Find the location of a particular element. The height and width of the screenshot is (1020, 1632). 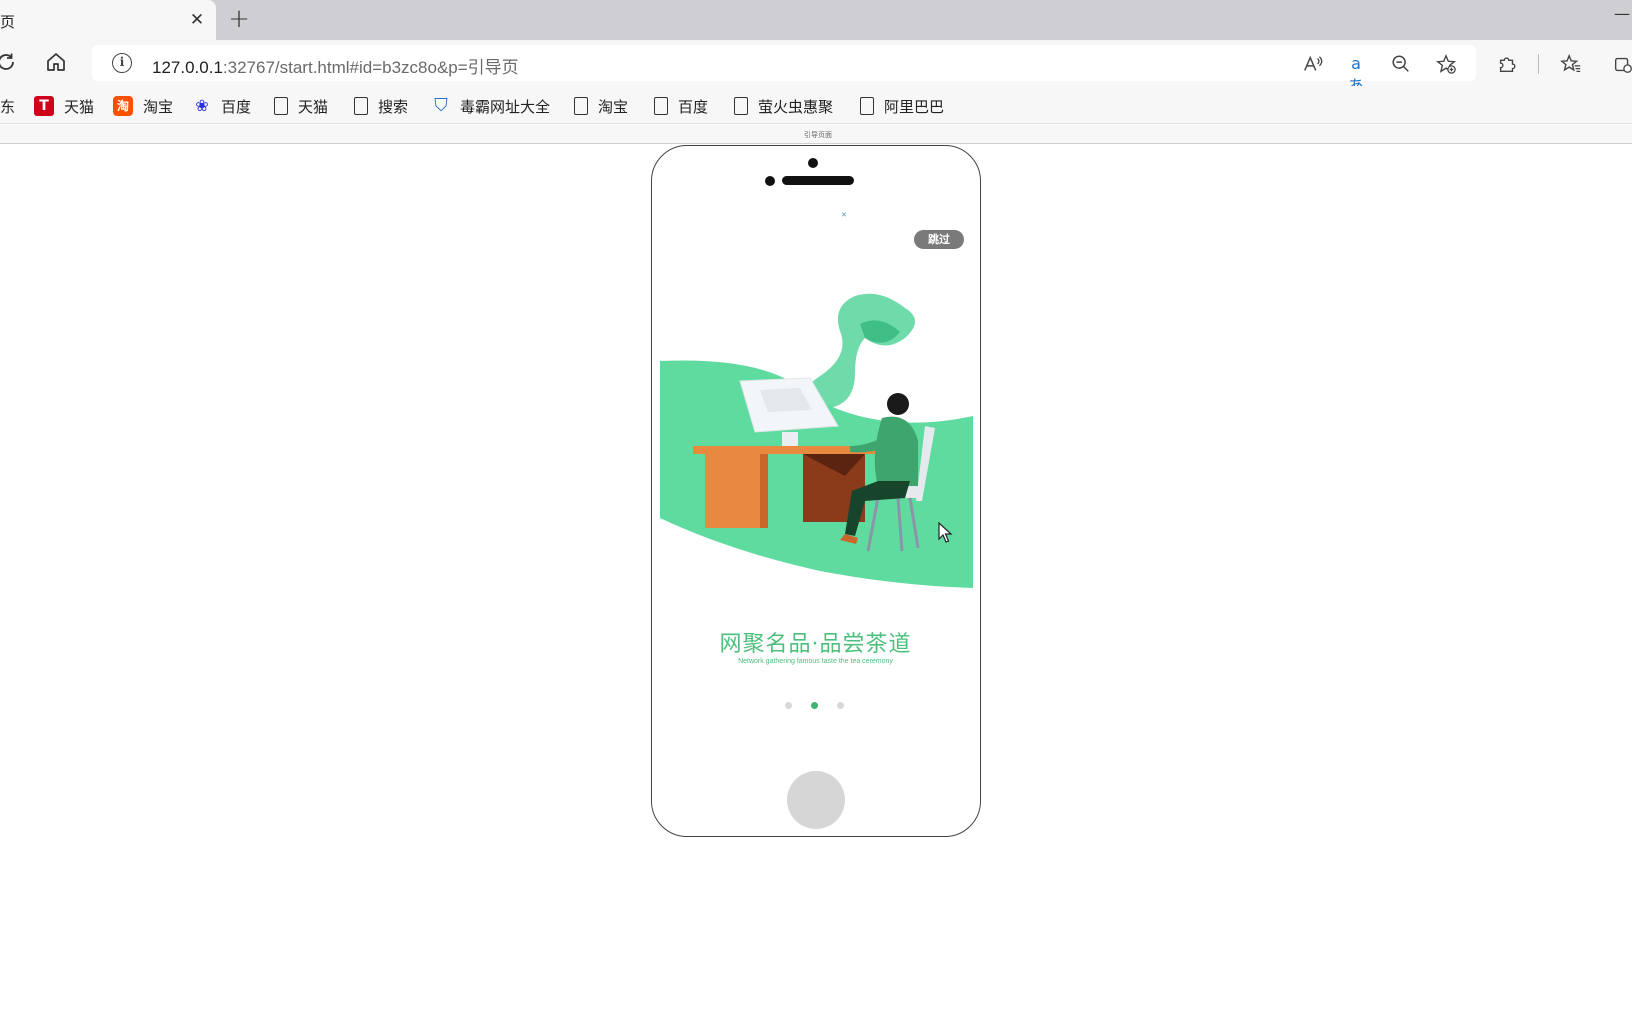

reload-icon is located at coordinates (9, 62).